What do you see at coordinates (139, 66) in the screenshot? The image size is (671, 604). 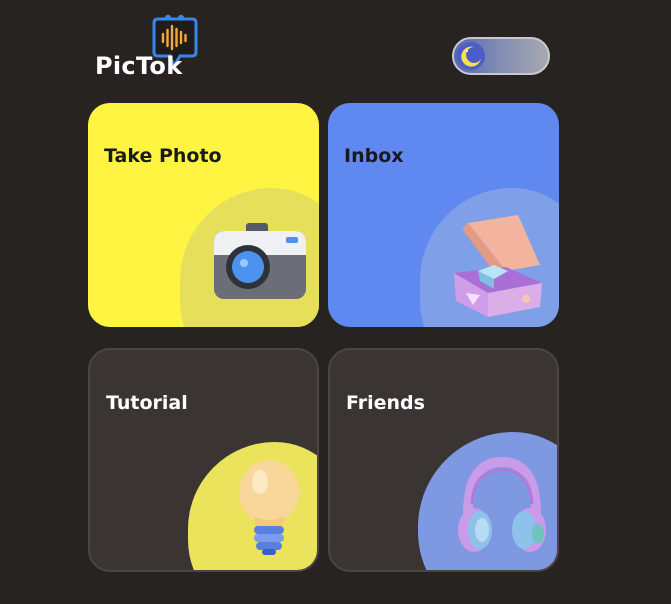 I see `logo-text: PicTok` at bounding box center [139, 66].